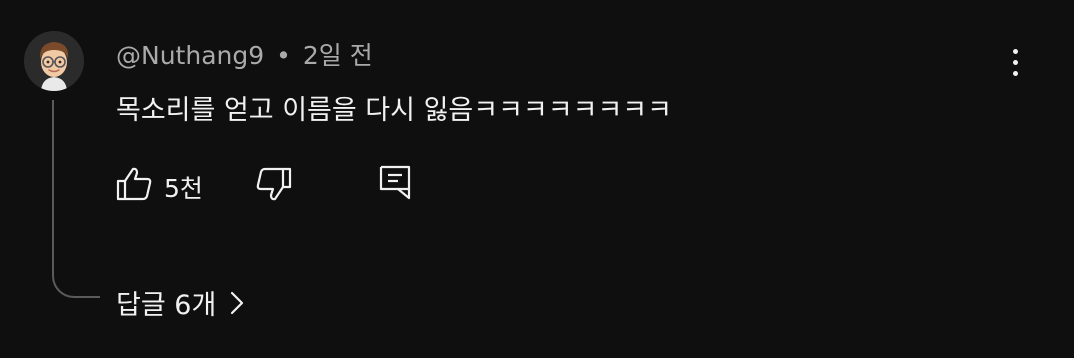 The width and height of the screenshot is (1074, 358). I want to click on memoji-avatar-icon, so click(54, 61).